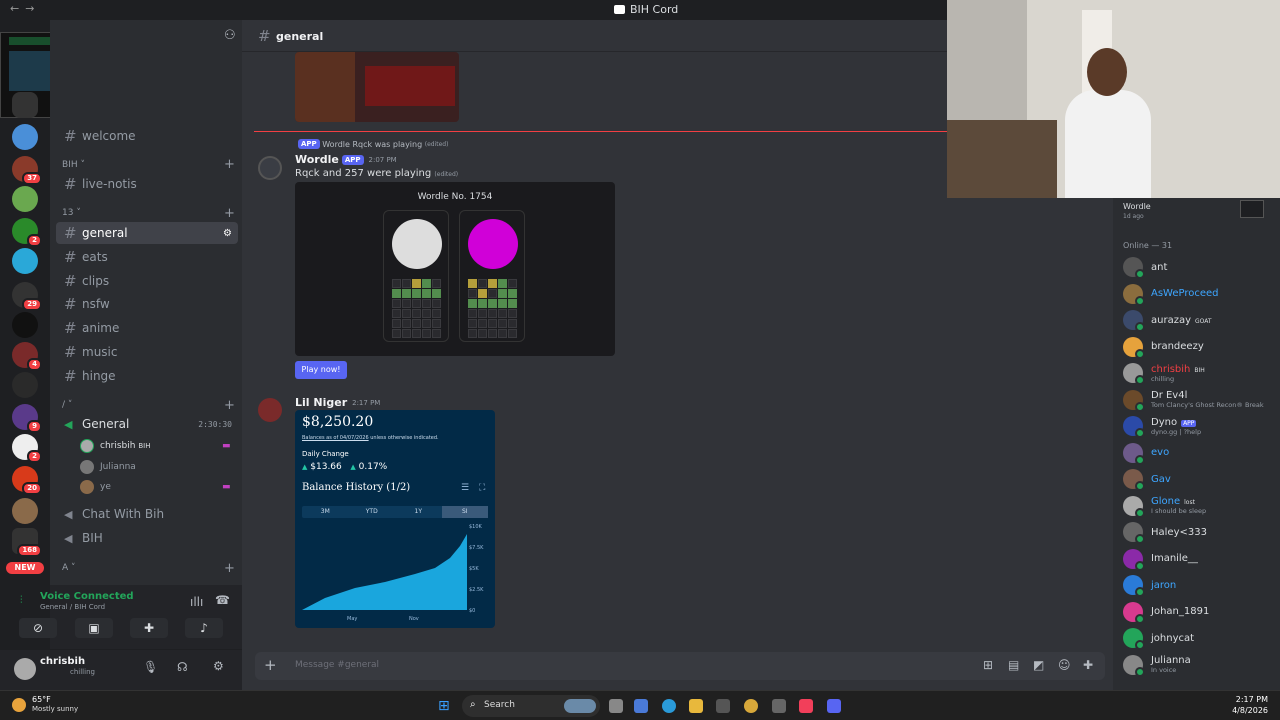  Describe the element at coordinates (155, 487) in the screenshot. I see `voice-user-ye: ye ▬` at that location.